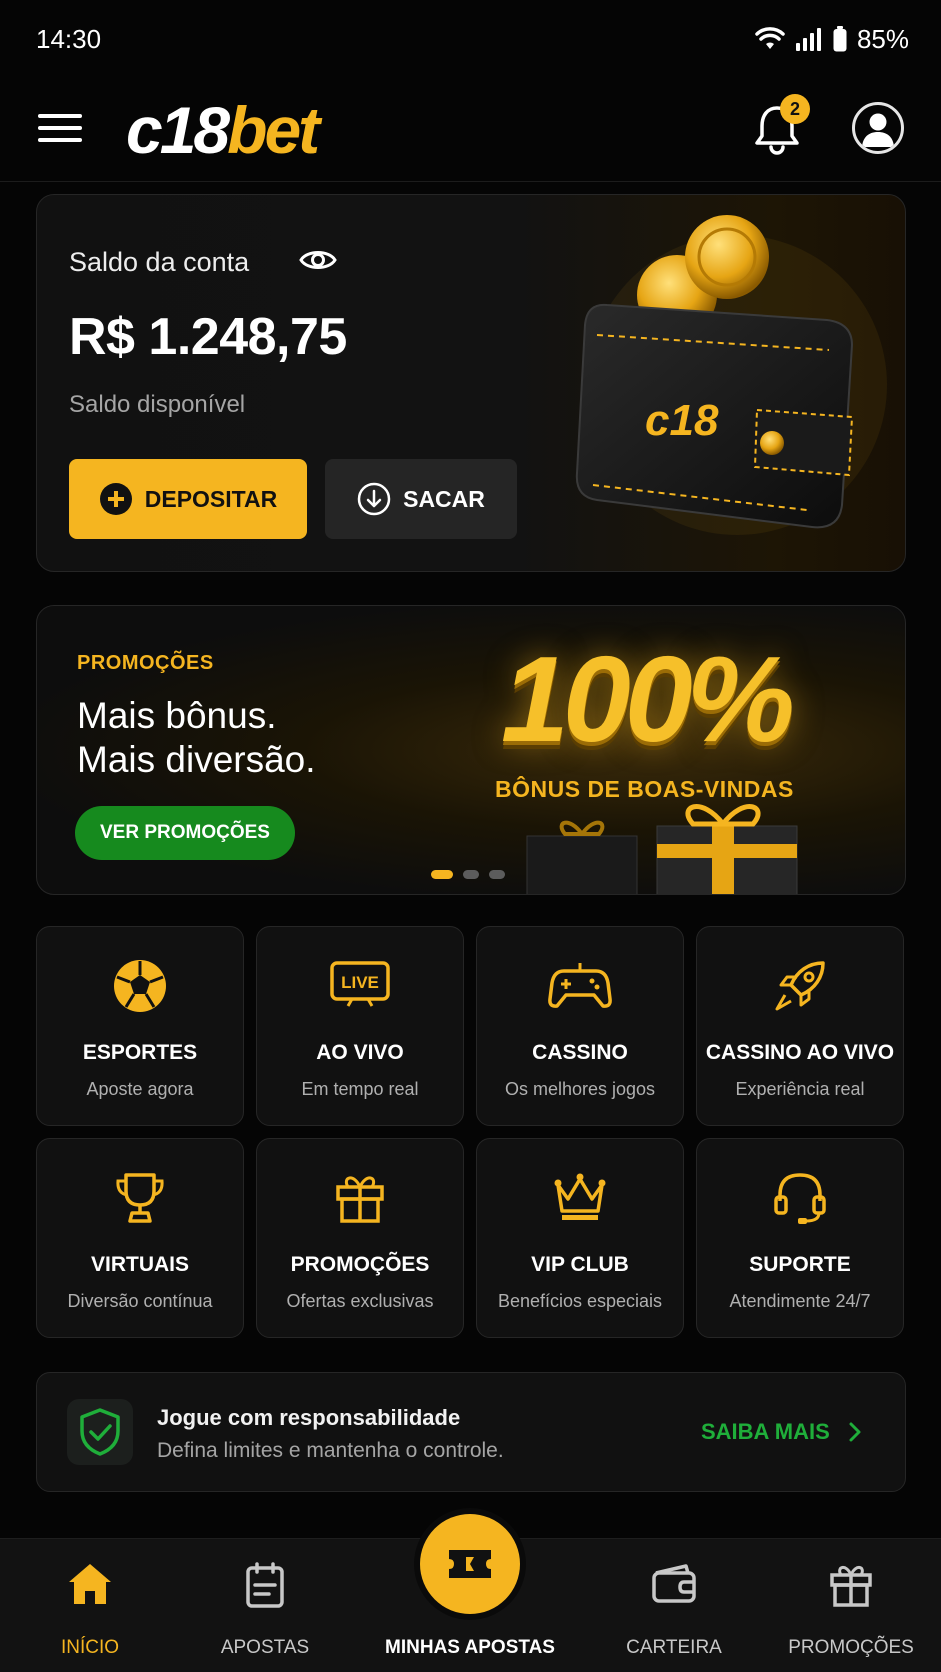 This screenshot has height=1672, width=941. I want to click on promo-tag: PROMOÇÕES, so click(145, 663).